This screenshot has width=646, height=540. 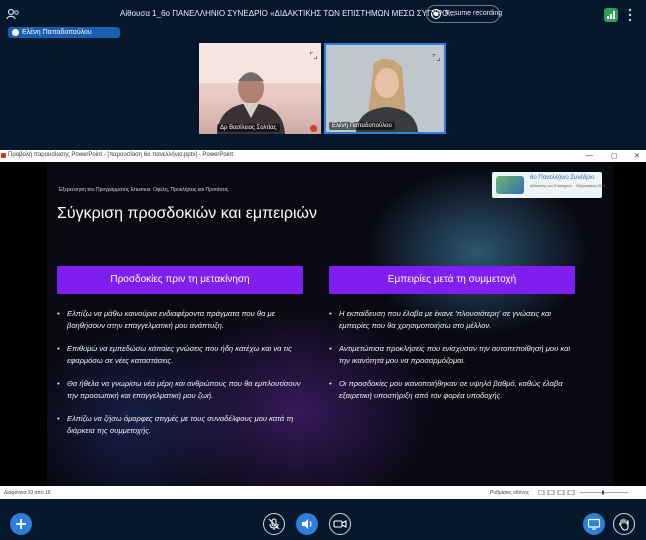 What do you see at coordinates (362, 126) in the screenshot?
I see `participant-name: Ελένη Παπαδοπούλου` at bounding box center [362, 126].